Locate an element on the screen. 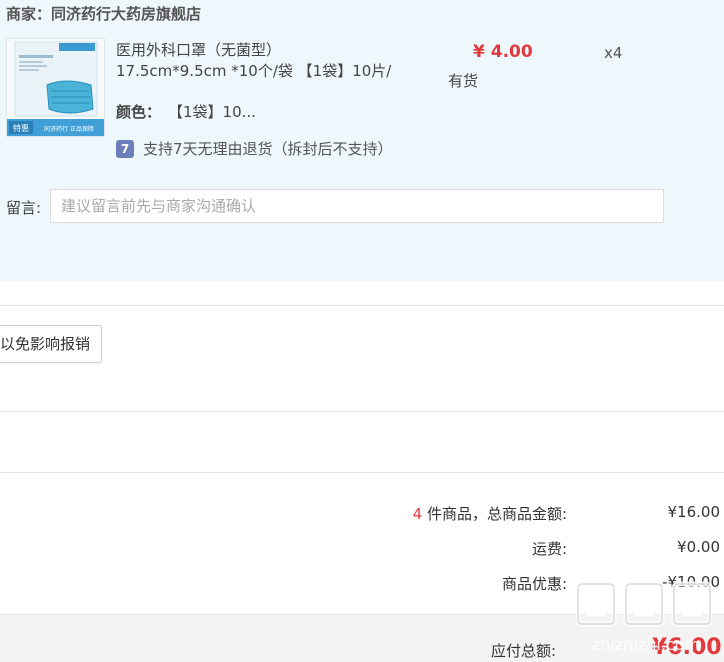  color-label: 颜色： is located at coordinates (139, 112).